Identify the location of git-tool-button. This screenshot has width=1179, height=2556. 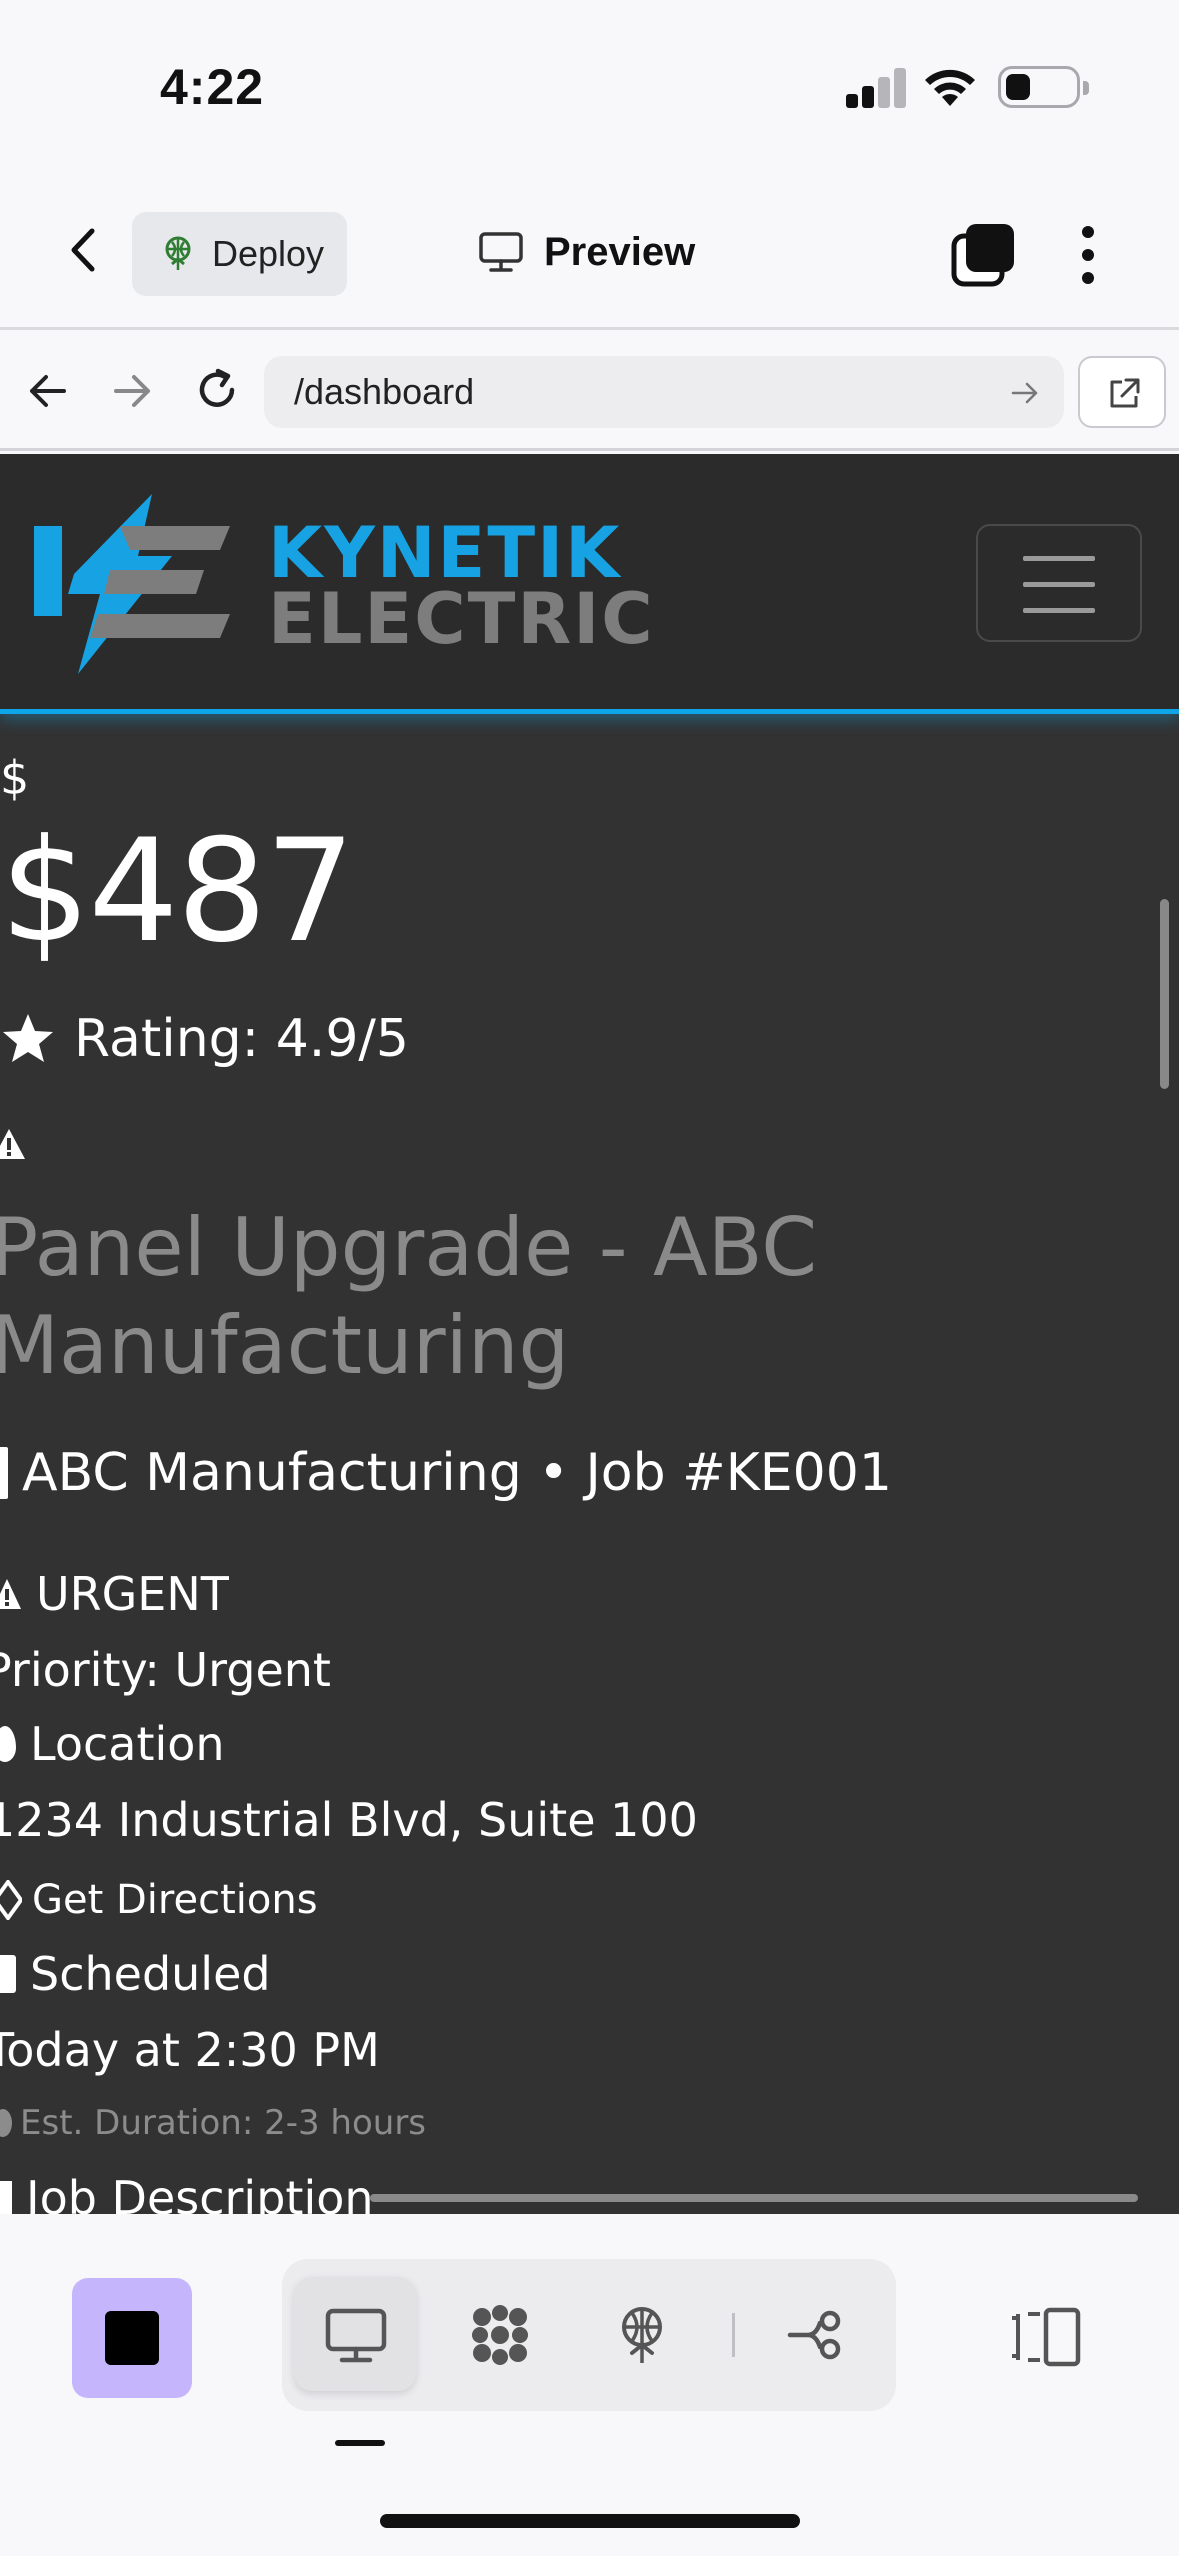
(817, 2334).